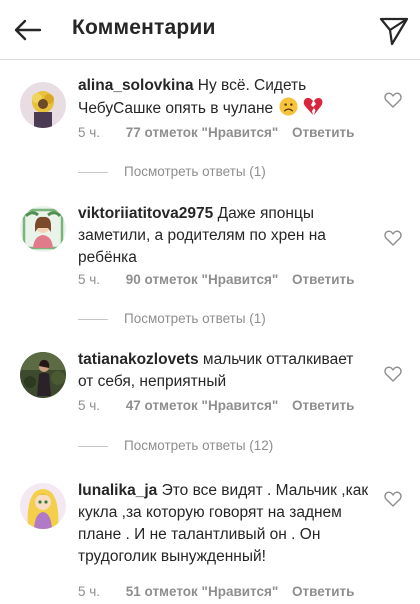 This screenshot has height=604, width=420. I want to click on view-replies-label: Посмотреть ответы (12), so click(199, 445).